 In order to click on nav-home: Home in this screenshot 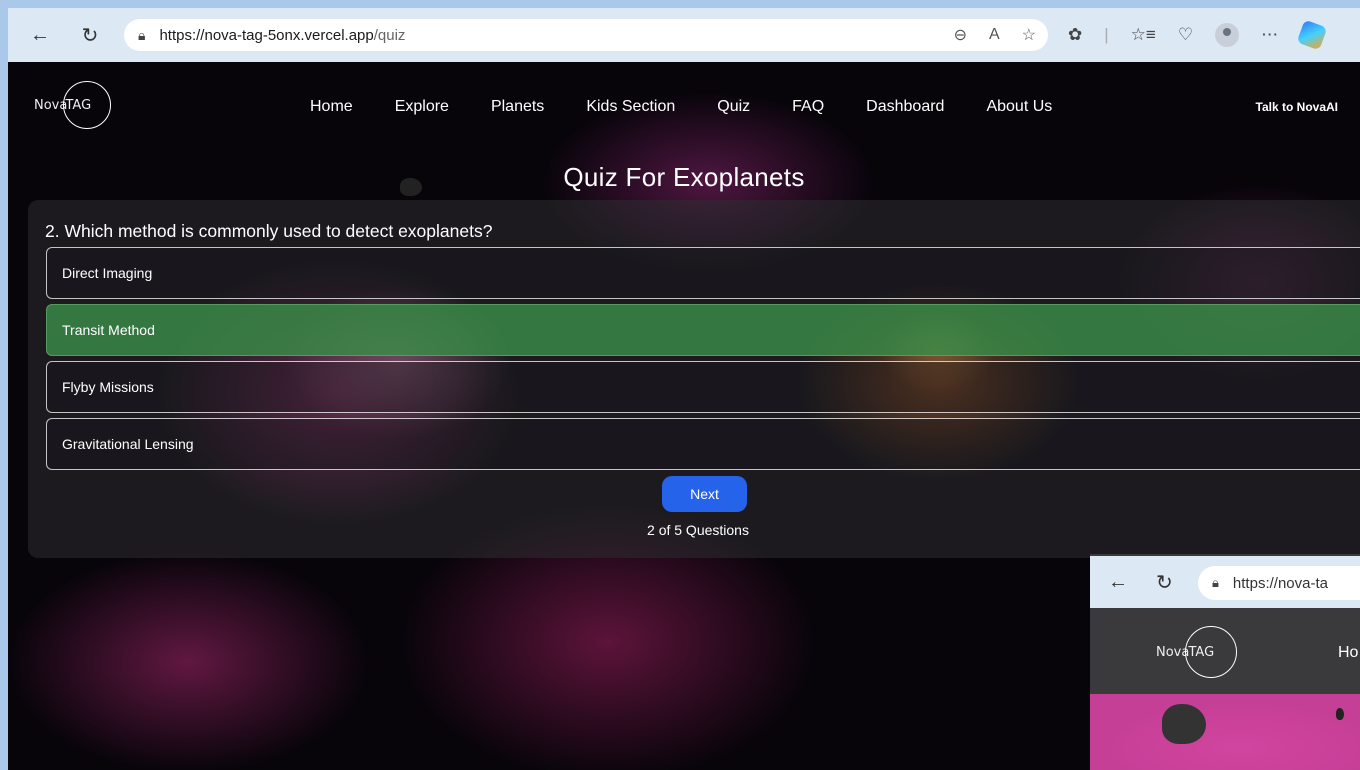, I will do `click(331, 107)`.